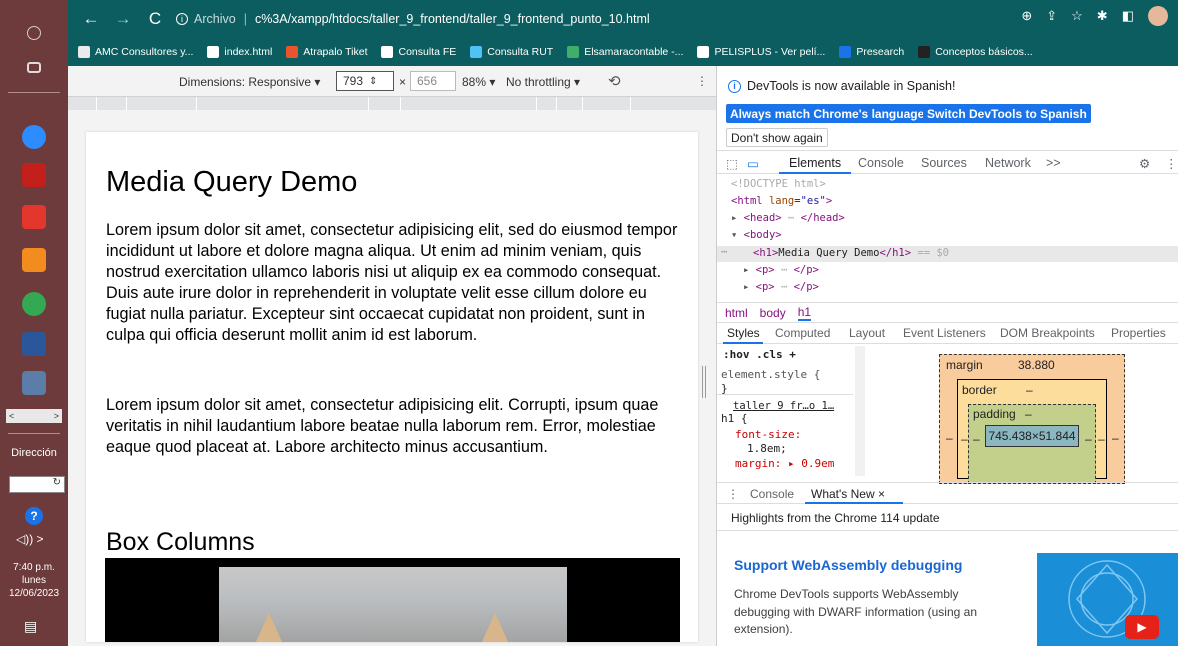 This screenshot has width=1178, height=646. Describe the element at coordinates (848, 565) in the screenshot. I see `whats-new-title: Support WebAssembly debugging` at that location.